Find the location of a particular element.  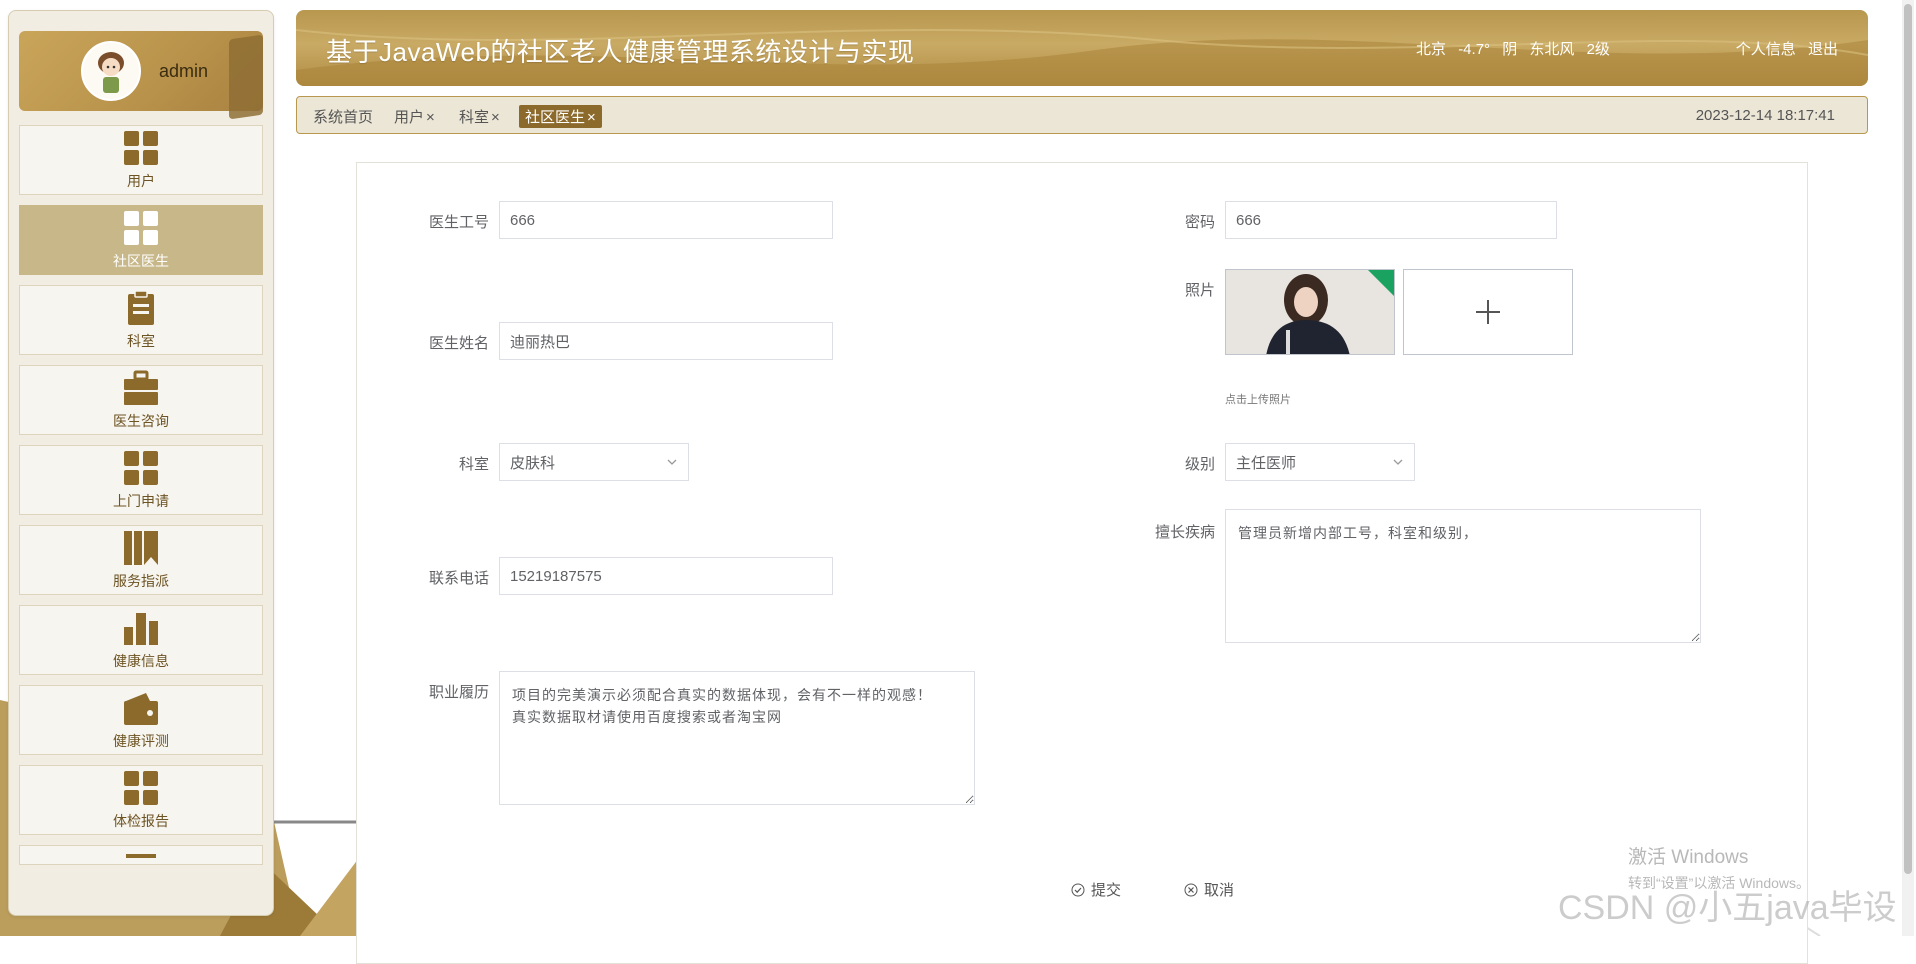

department-select: 皮肤科 is located at coordinates (594, 462).